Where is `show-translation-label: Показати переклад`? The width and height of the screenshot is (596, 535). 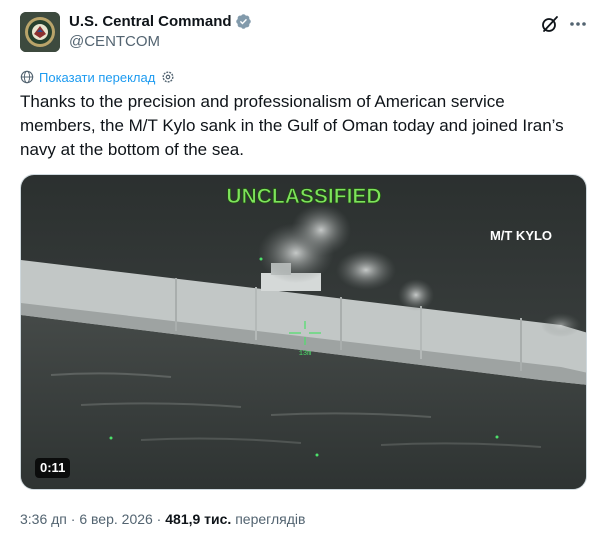
show-translation-label: Показати переклад is located at coordinates (97, 77).